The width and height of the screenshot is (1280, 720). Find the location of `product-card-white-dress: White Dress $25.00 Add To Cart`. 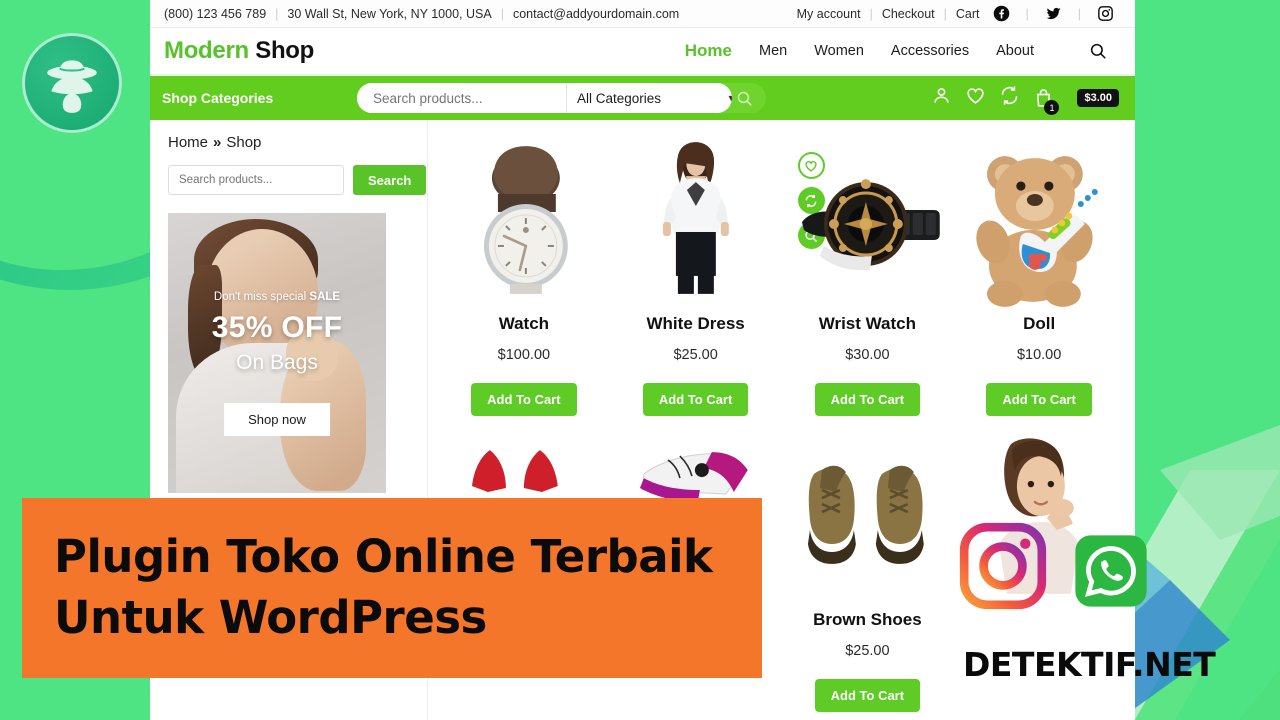

product-card-white-dress: White Dress $25.00 Add To Cart is located at coordinates (696, 275).